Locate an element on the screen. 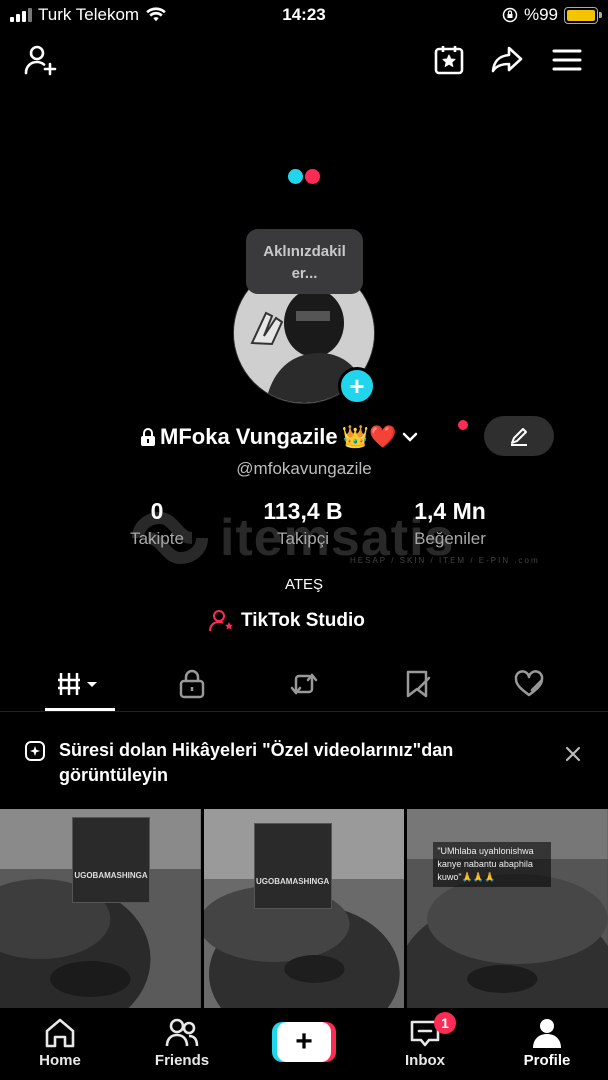 This screenshot has width=608, height=1080. name-row: MFoka Vungazile 👑❤️ is located at coordinates (304, 437).